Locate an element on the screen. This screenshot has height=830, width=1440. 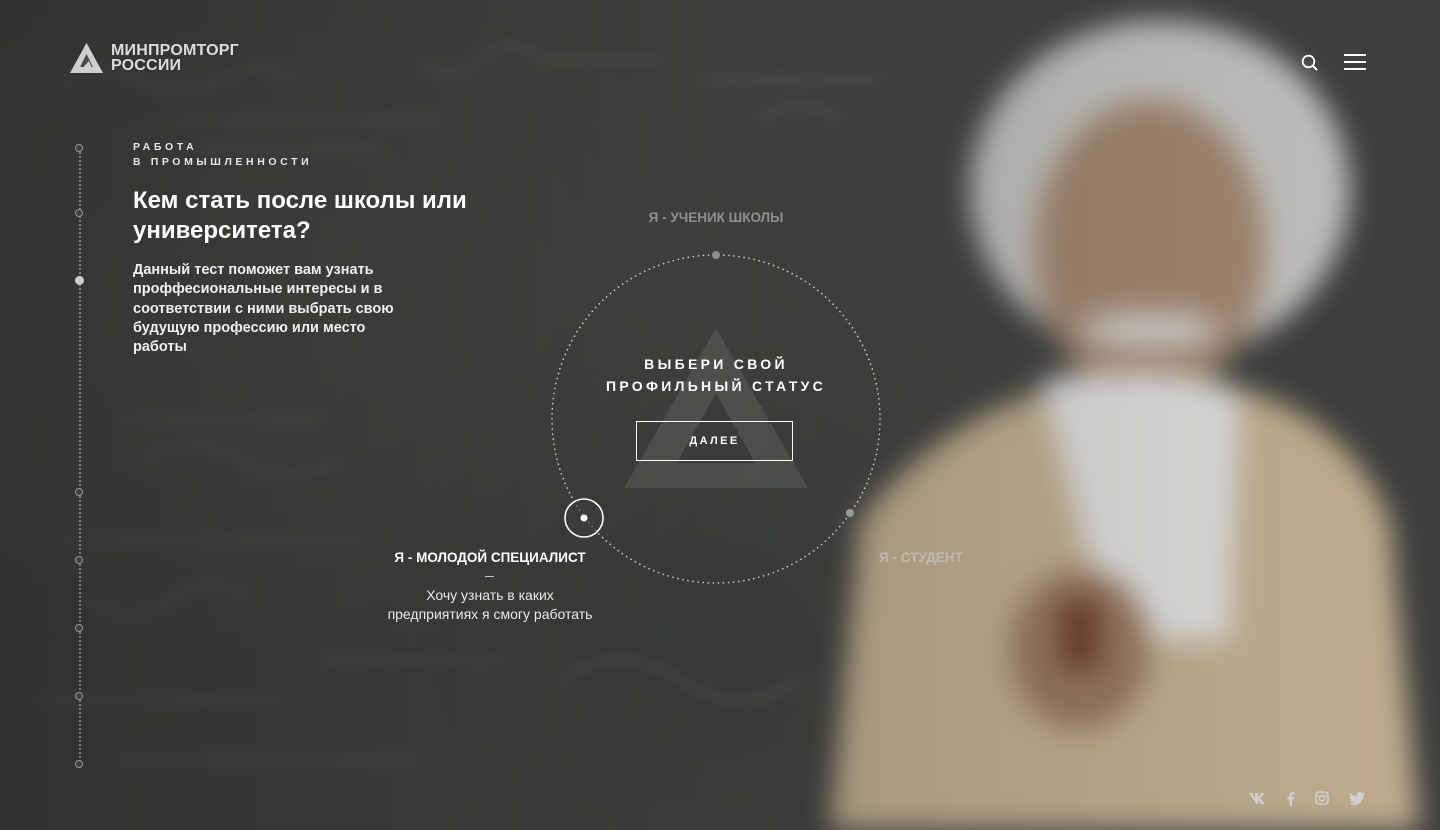
wheel-title-line-1: ВЫБЕРИ СВОЙ is located at coordinates (716, 364).